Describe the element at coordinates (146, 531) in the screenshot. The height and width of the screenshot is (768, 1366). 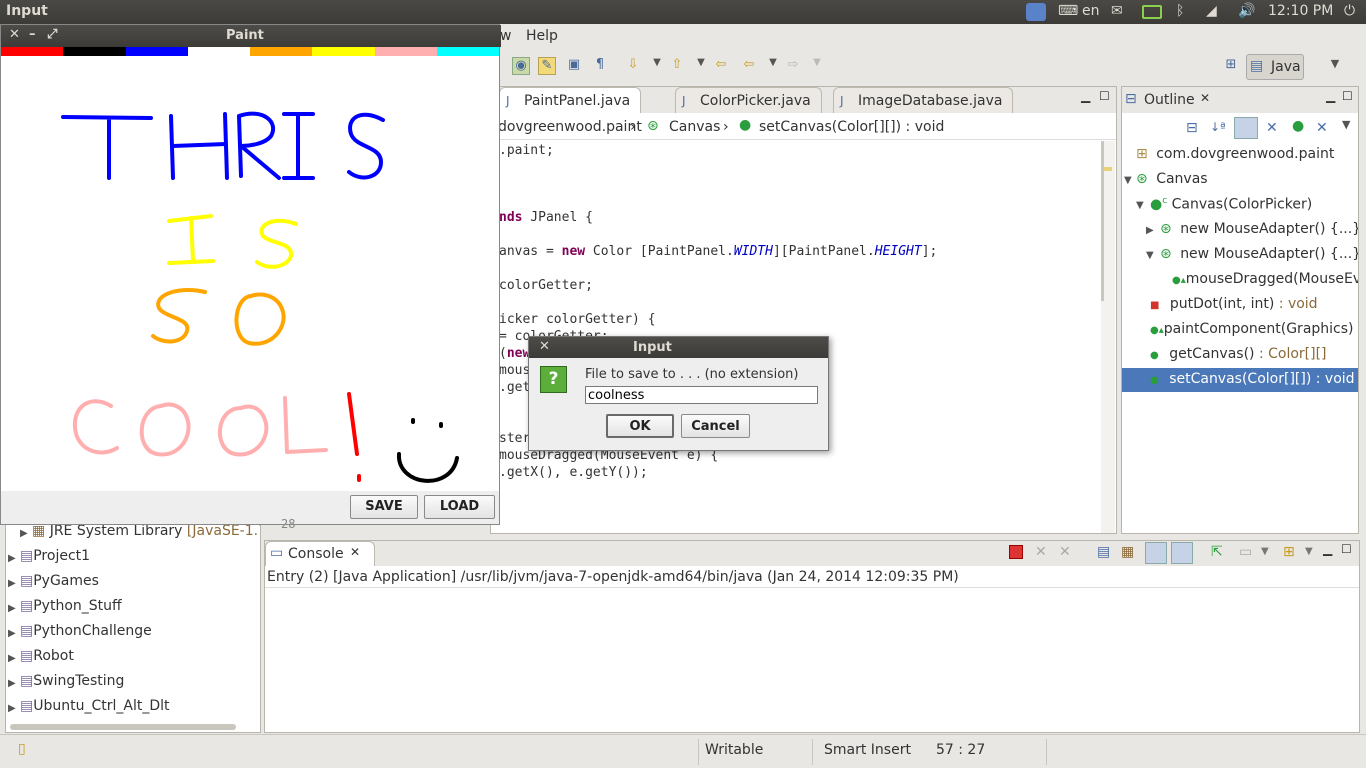
I see `tree-item-jre: ▦ JRE System Library [JavaSE-1.7]` at that location.